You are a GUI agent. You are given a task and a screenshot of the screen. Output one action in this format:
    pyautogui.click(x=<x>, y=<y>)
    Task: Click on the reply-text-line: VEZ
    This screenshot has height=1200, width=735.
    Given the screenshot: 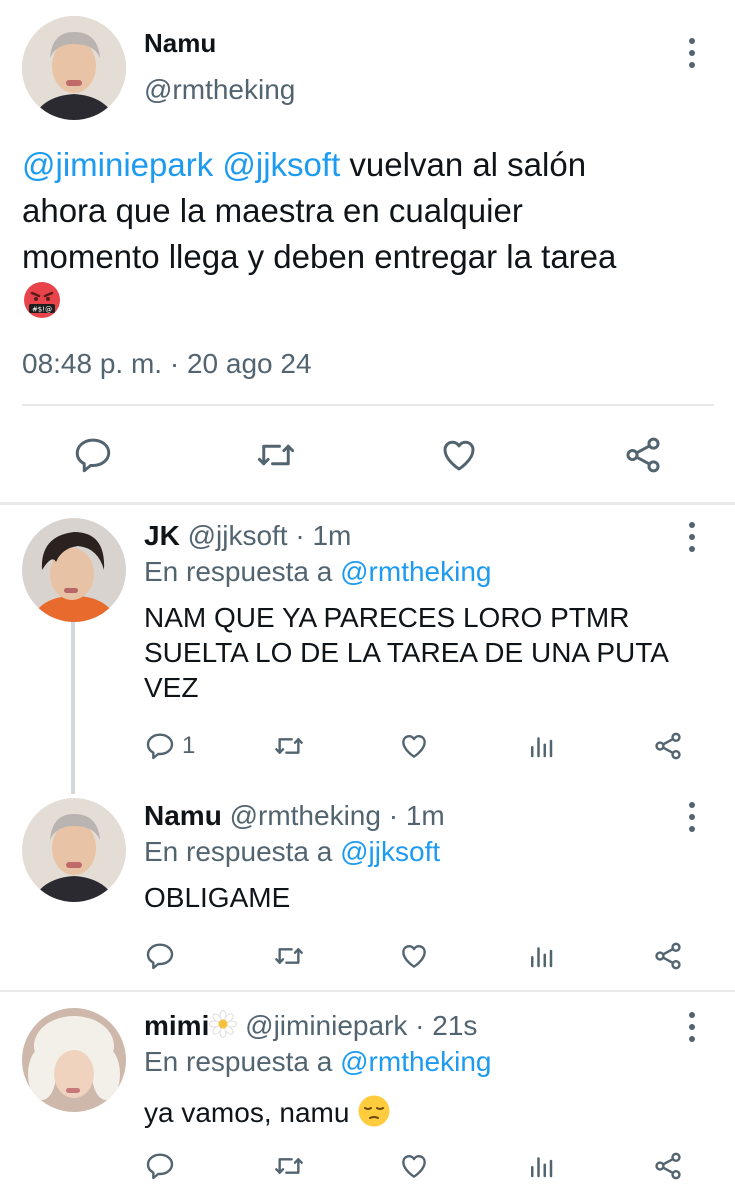 What is the action you would take?
    pyautogui.click(x=171, y=687)
    